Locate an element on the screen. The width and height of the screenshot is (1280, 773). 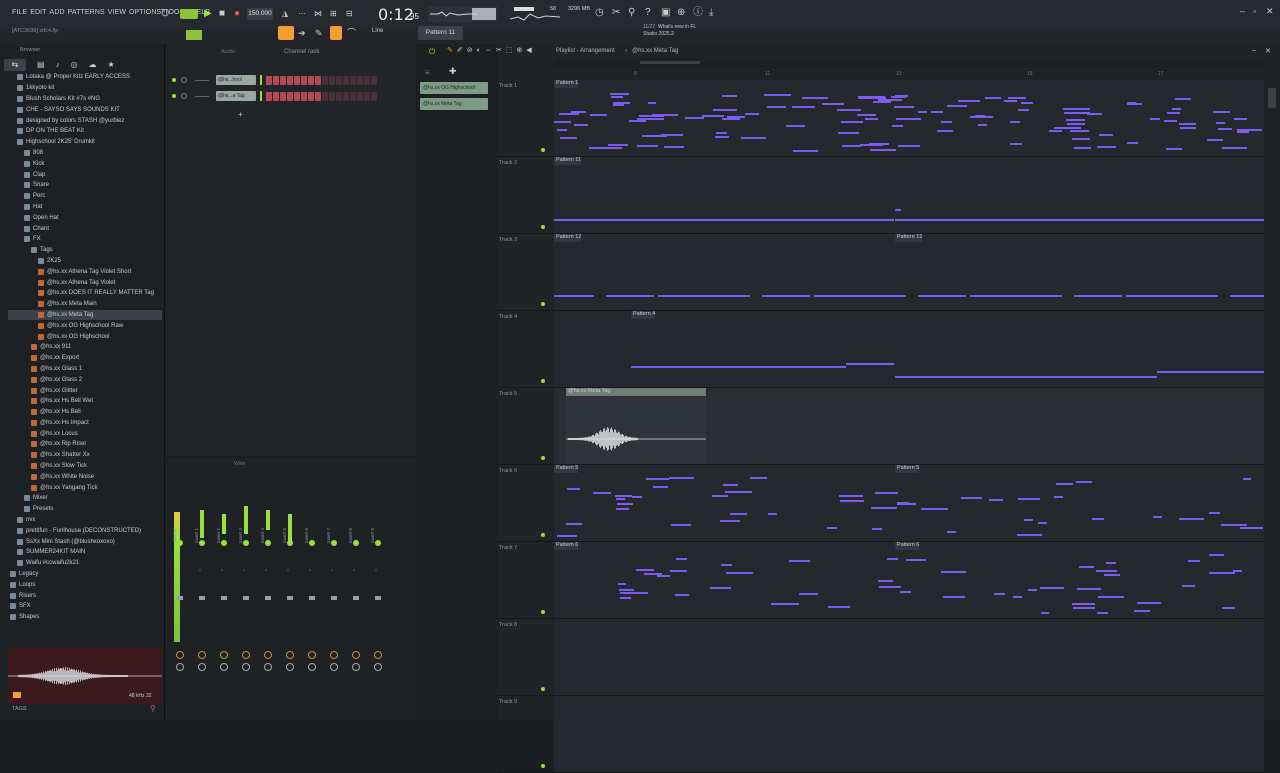
browser-folder: SUMMER24KIT MAIN is located at coordinates (85, 552).